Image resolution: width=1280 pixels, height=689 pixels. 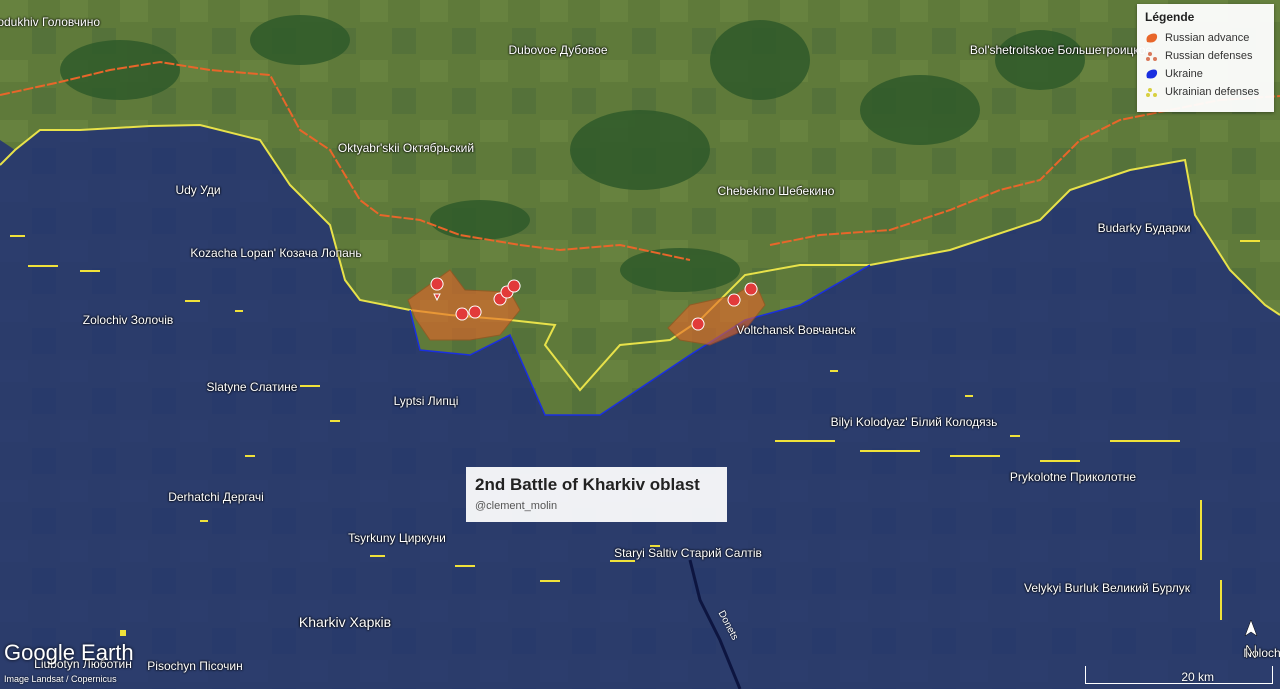 What do you see at coordinates (1170, 17) in the screenshot?
I see `legend-title: Légende` at bounding box center [1170, 17].